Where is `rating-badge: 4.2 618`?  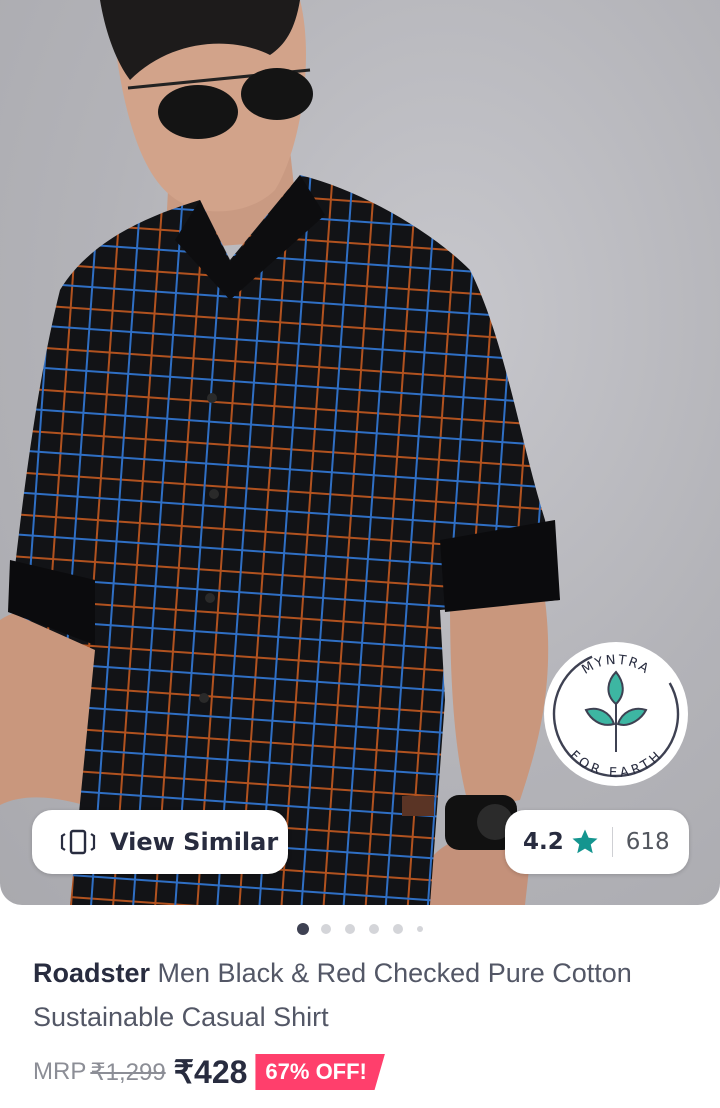
rating-badge: 4.2 618 is located at coordinates (597, 842).